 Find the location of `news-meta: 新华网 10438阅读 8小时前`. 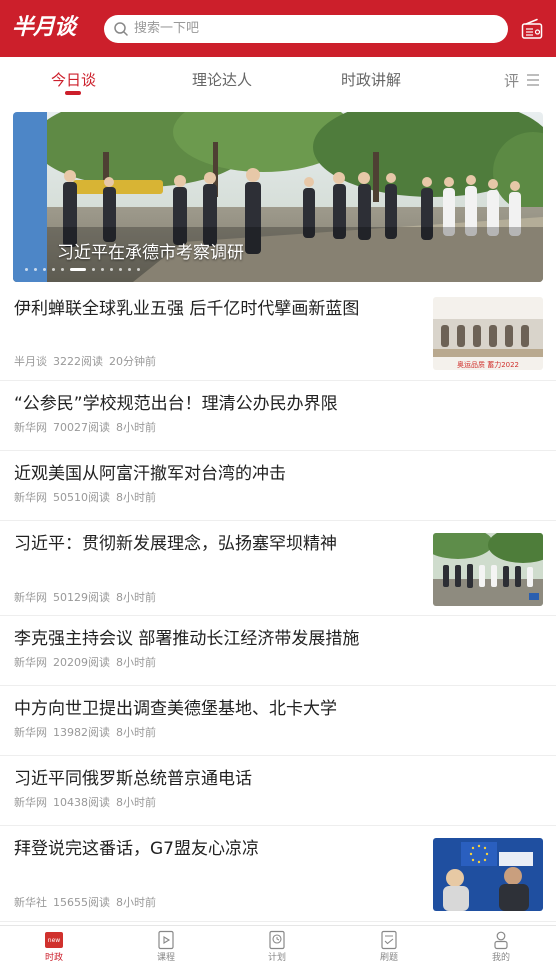

news-meta: 新华网 10438阅读 8小时前 is located at coordinates (88, 803).